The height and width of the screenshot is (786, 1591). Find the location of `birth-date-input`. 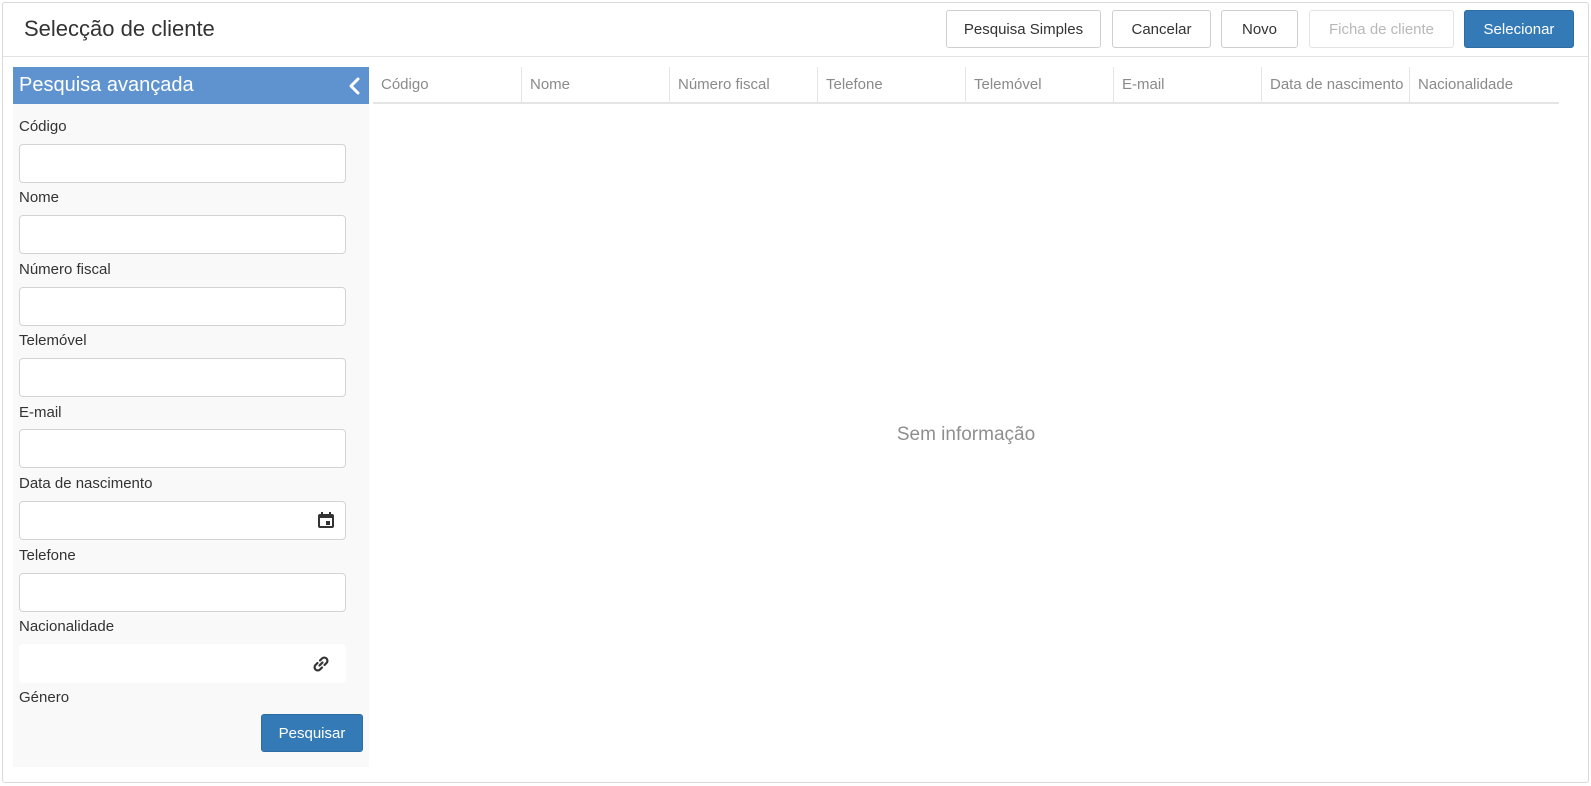

birth-date-input is located at coordinates (182, 520).